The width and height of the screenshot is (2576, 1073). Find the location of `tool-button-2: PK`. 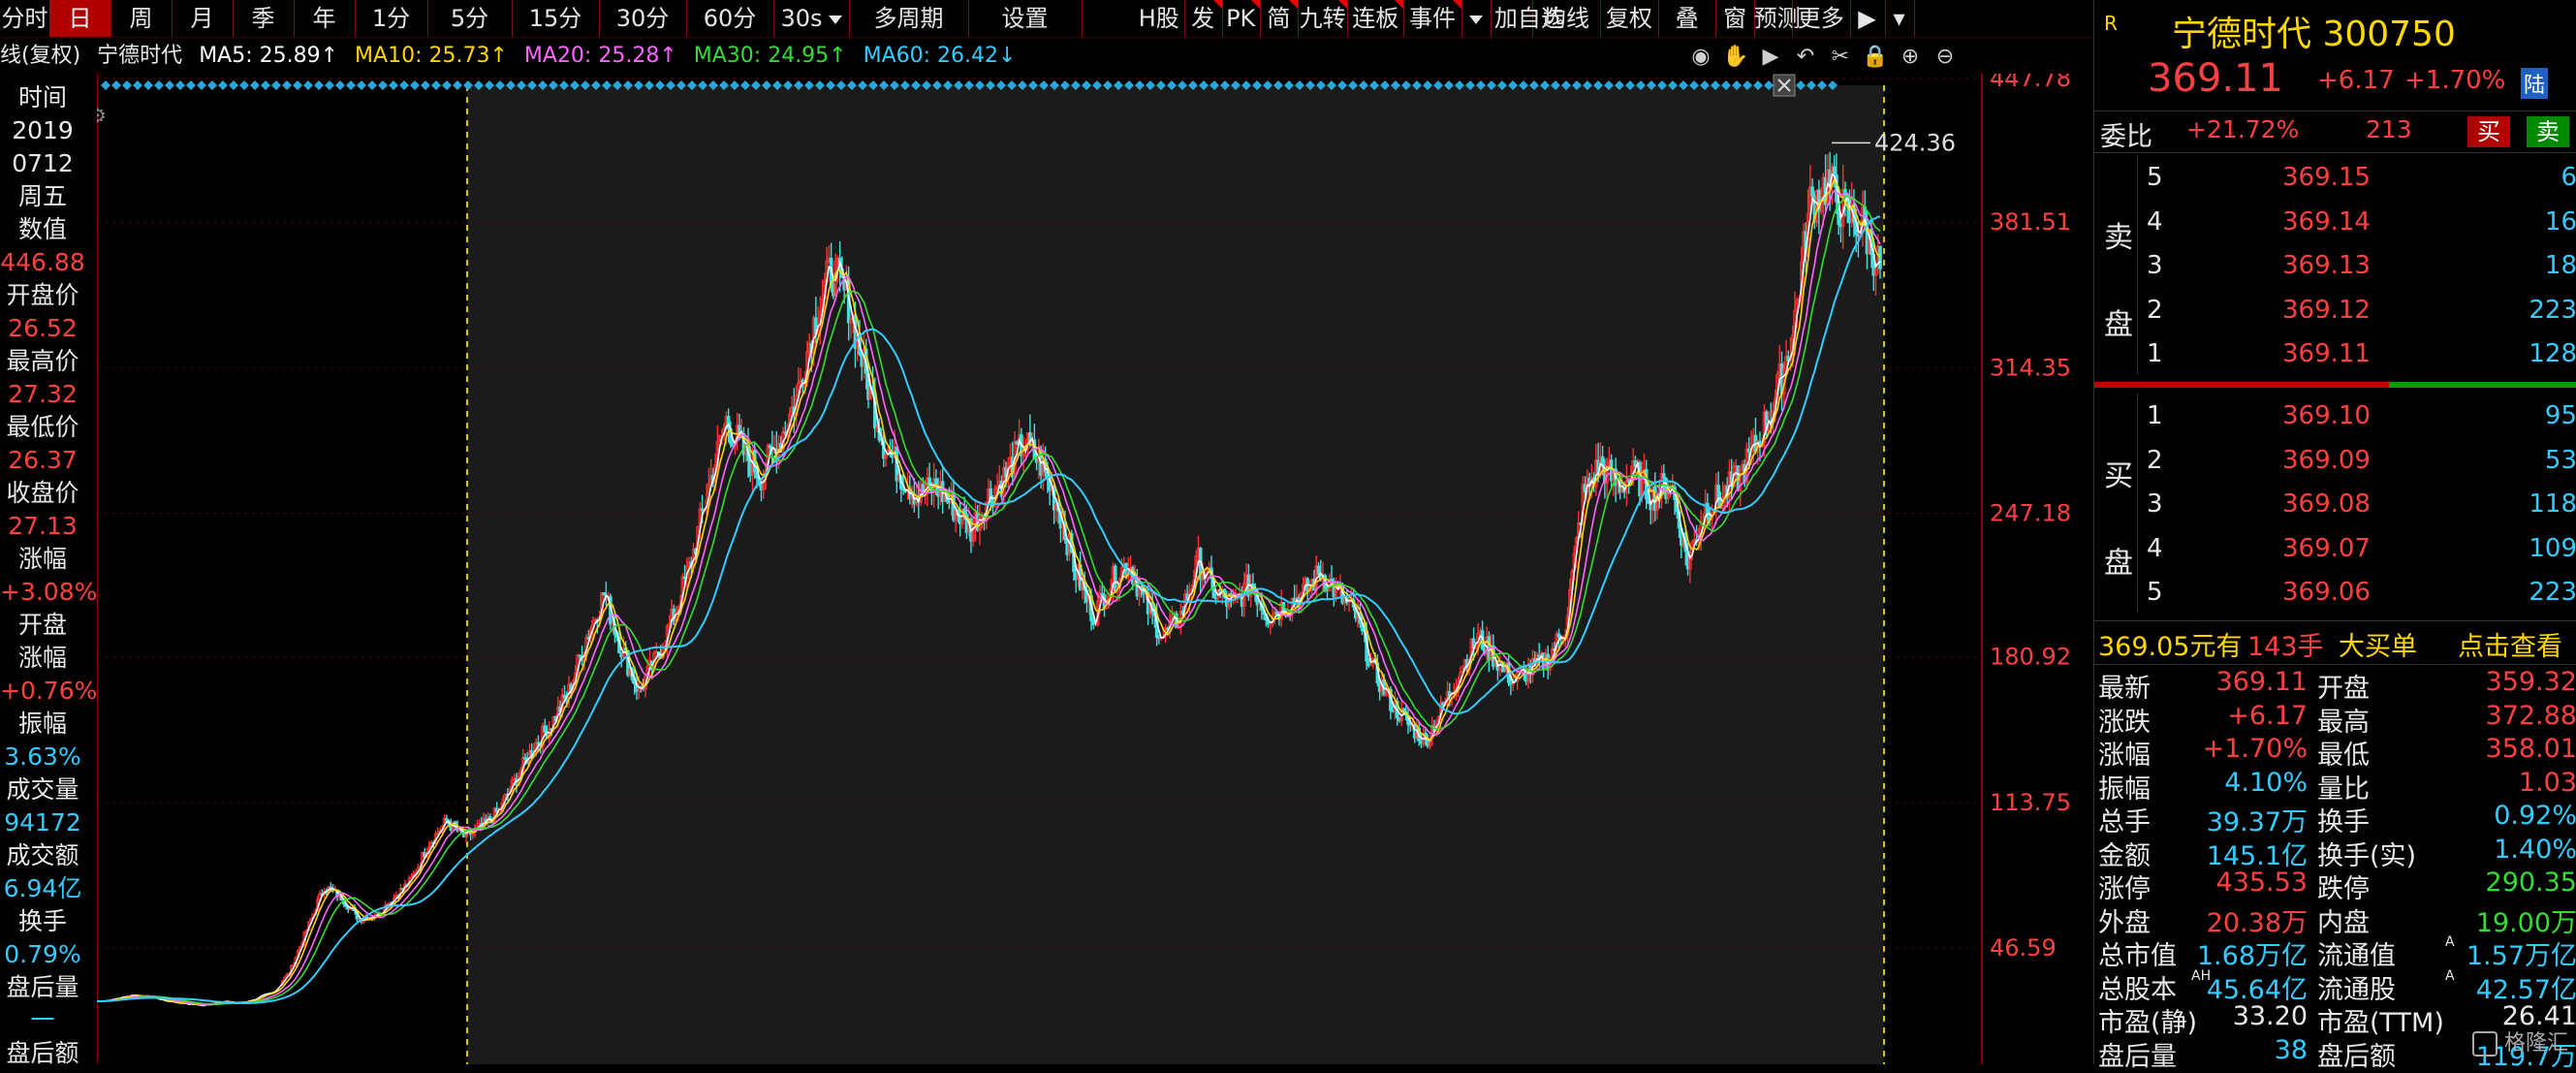

tool-button-2: PK is located at coordinates (1241, 18).